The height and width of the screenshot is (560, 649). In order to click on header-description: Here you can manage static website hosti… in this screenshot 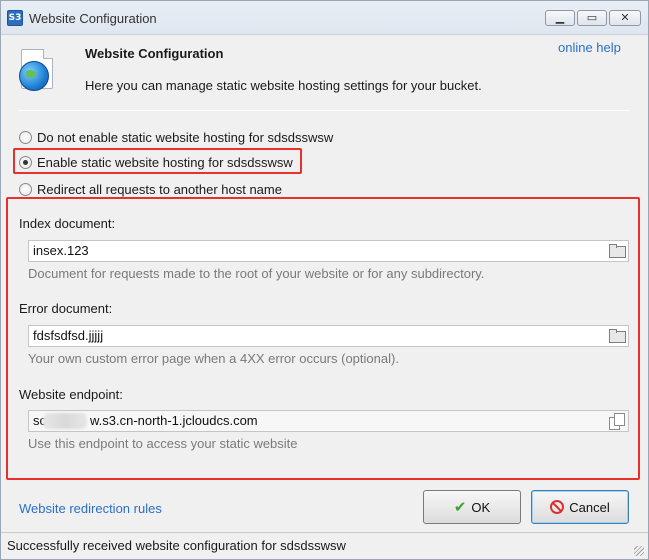, I will do `click(283, 85)`.